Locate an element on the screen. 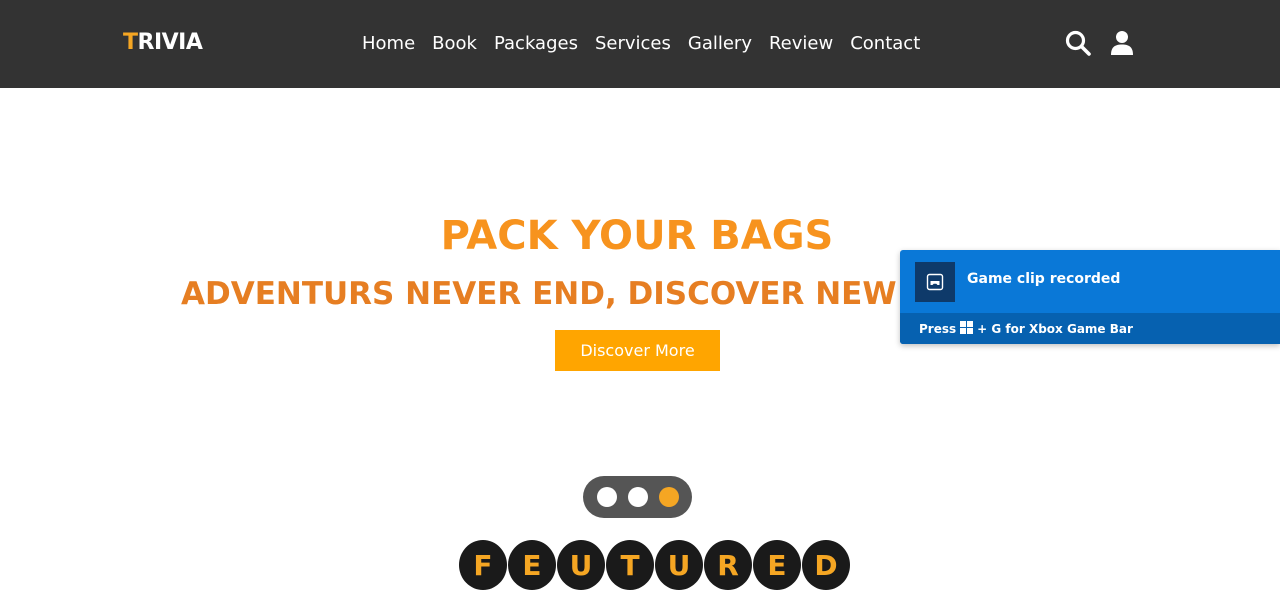 The height and width of the screenshot is (603, 1280). slider-pagination is located at coordinates (637, 497).